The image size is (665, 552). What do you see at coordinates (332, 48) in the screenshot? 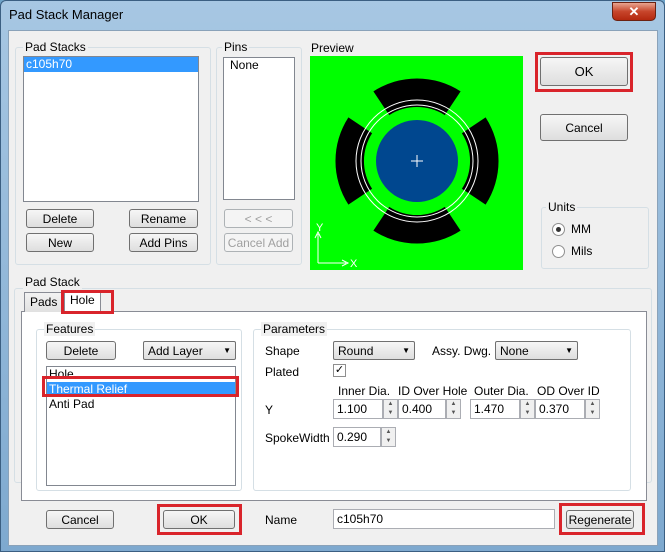
I see `preview-label: Preview` at bounding box center [332, 48].